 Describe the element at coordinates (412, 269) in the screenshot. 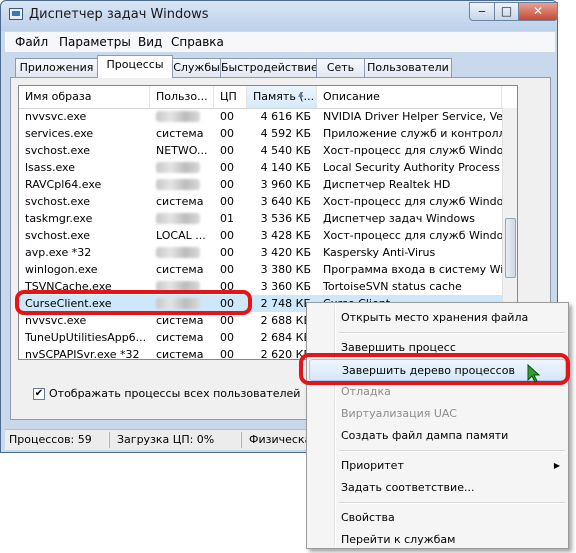

I see `cell-desc: Программа входа в систему Wind` at that location.